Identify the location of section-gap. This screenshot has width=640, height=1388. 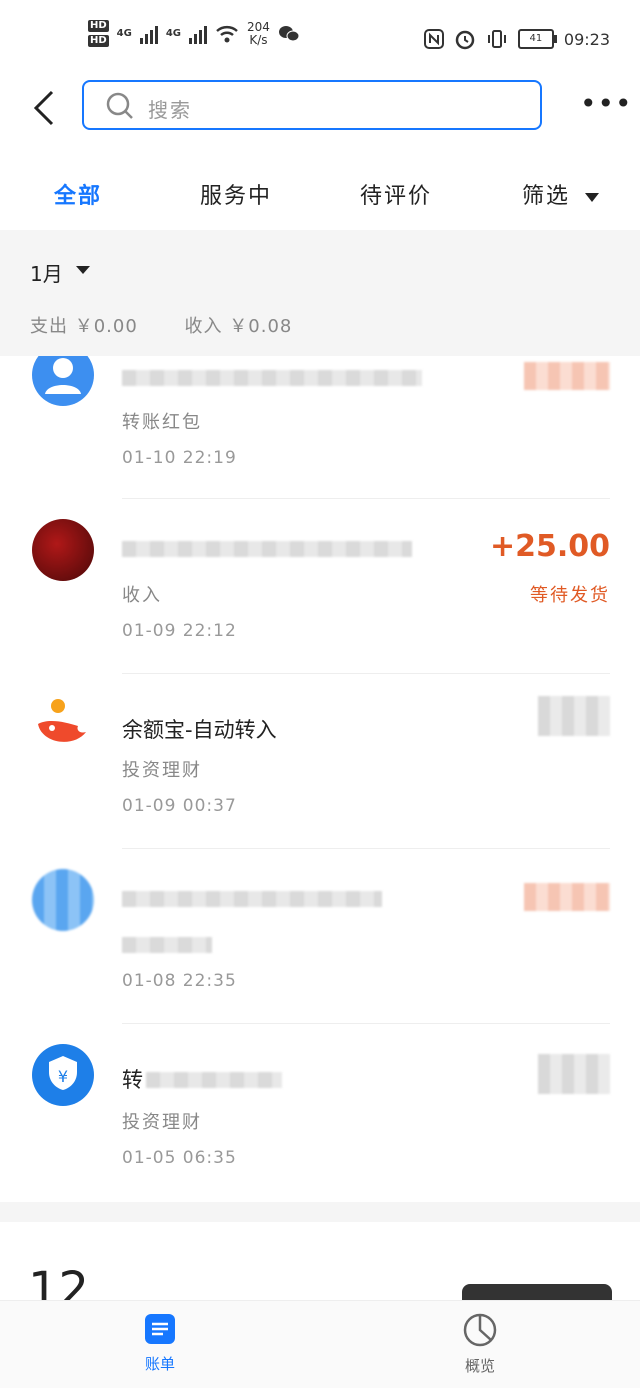
(320, 1212).